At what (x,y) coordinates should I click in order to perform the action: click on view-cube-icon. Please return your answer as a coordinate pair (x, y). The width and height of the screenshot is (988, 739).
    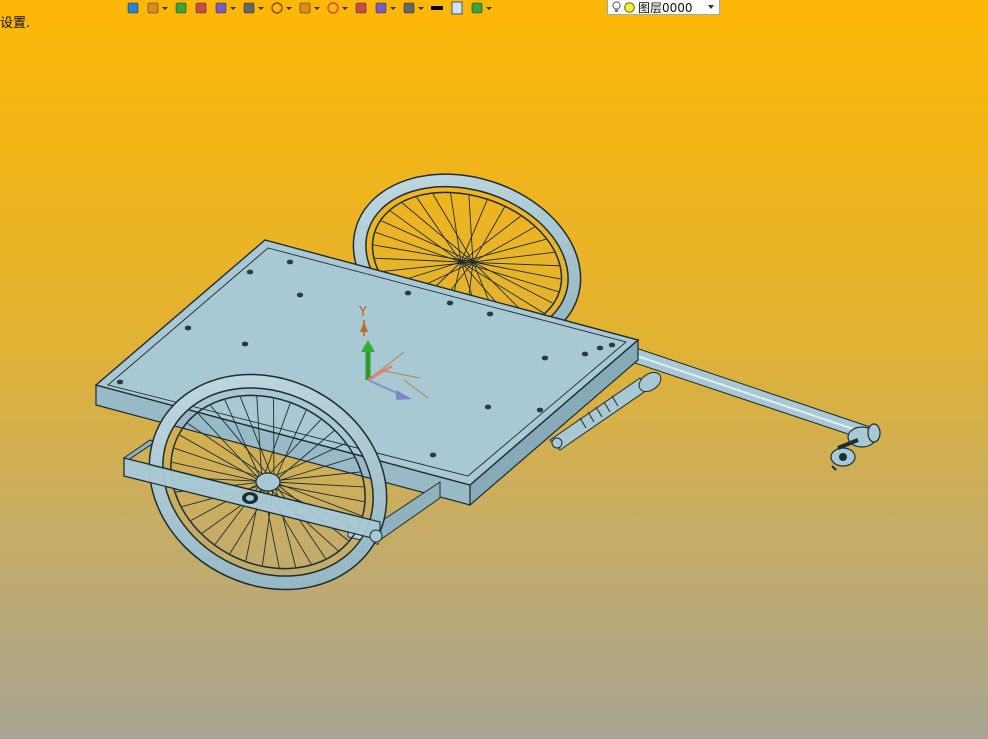
    Looking at the image, I should click on (221, 8).